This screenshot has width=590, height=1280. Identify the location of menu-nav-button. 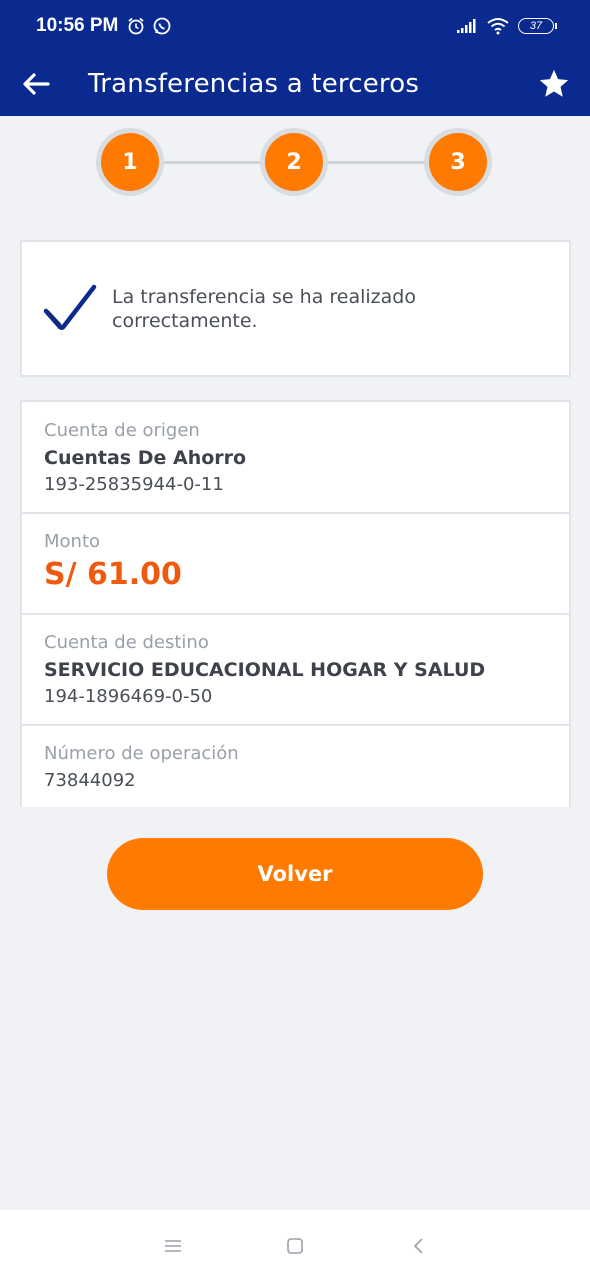
(173, 1246).